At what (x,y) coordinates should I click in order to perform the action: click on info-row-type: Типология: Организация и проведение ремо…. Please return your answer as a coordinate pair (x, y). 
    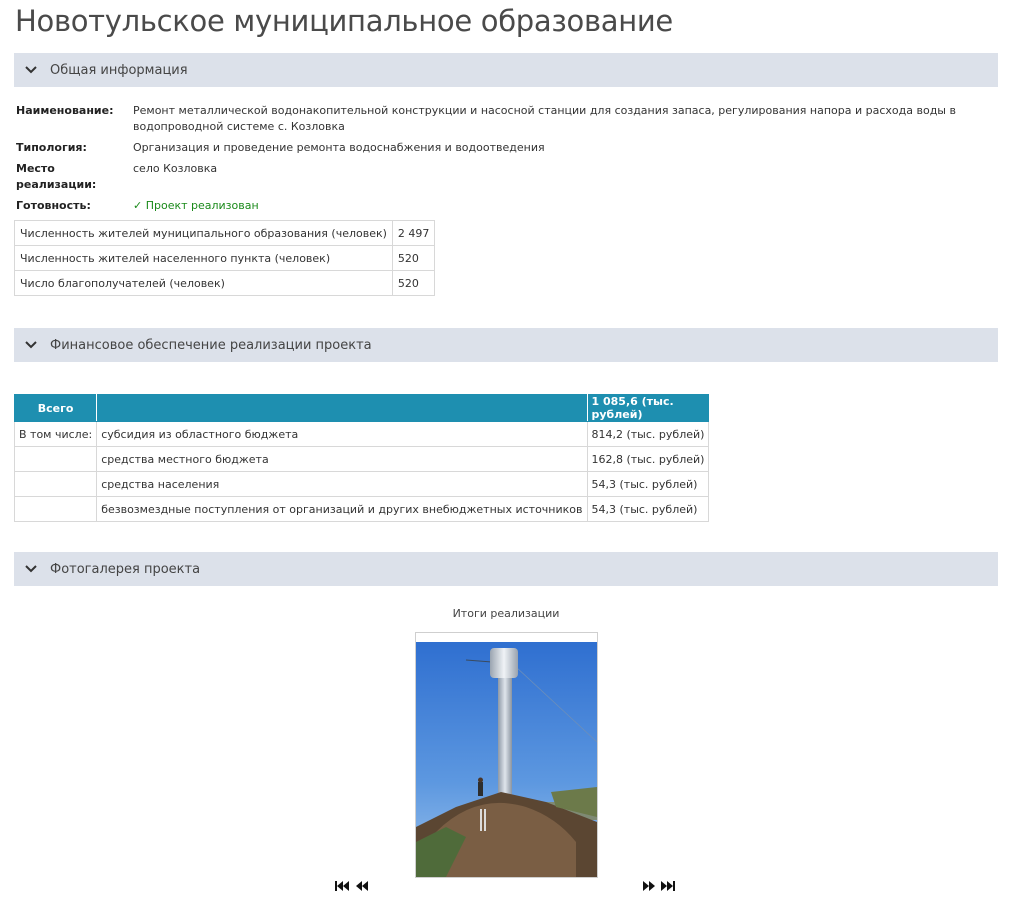
    Looking at the image, I should click on (508, 148).